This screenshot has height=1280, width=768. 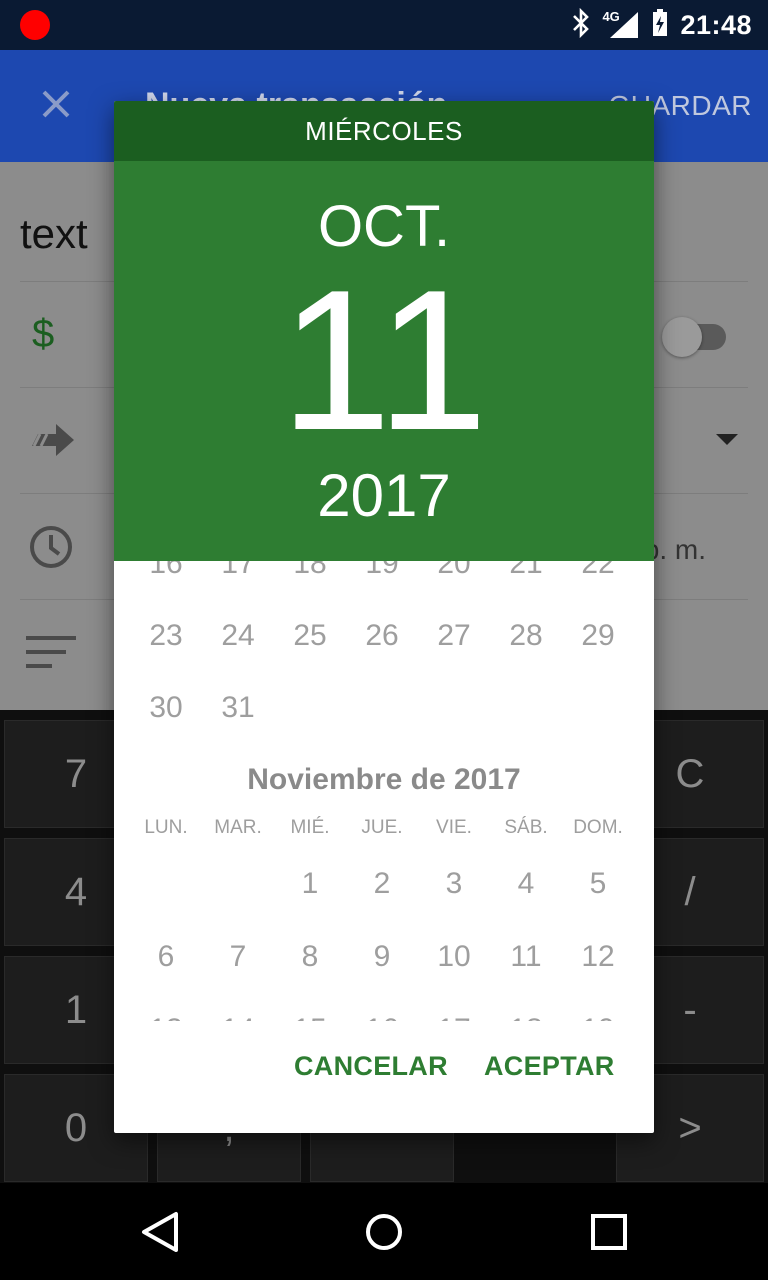 I want to click on calendar-day: 31, so click(x=238, y=708).